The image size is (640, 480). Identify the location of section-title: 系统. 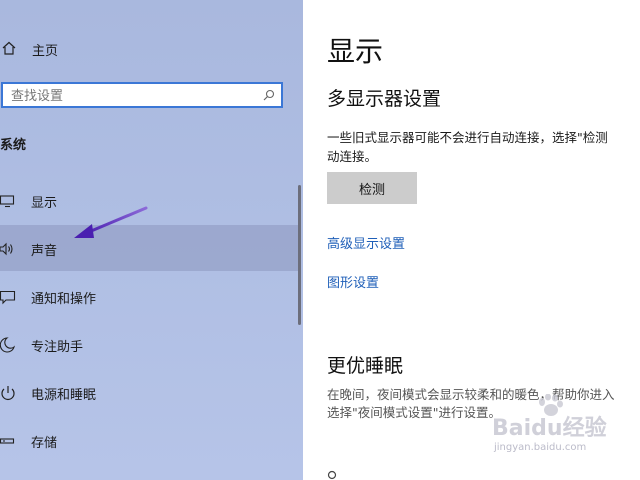
(13, 145).